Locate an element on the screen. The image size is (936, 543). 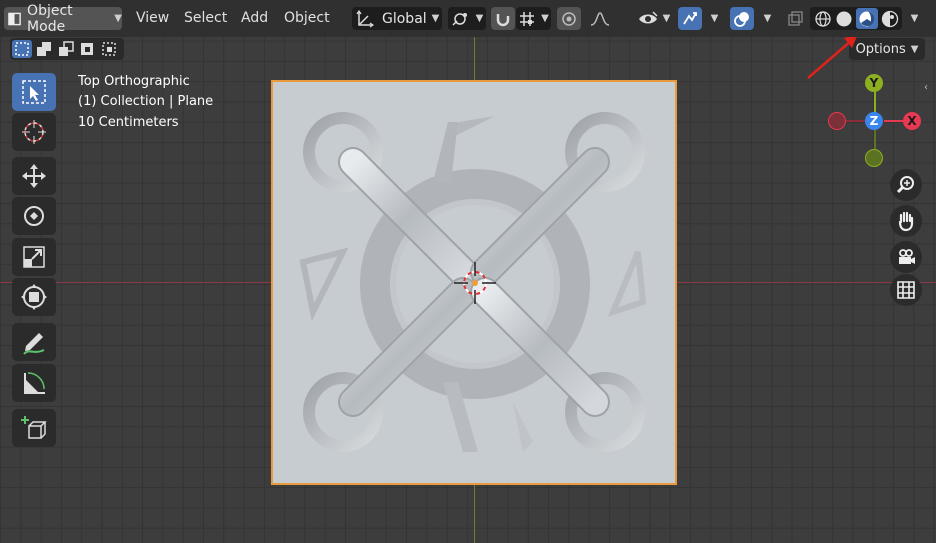
sidebar-toggle-icon: ‹ is located at coordinates (930, 89).